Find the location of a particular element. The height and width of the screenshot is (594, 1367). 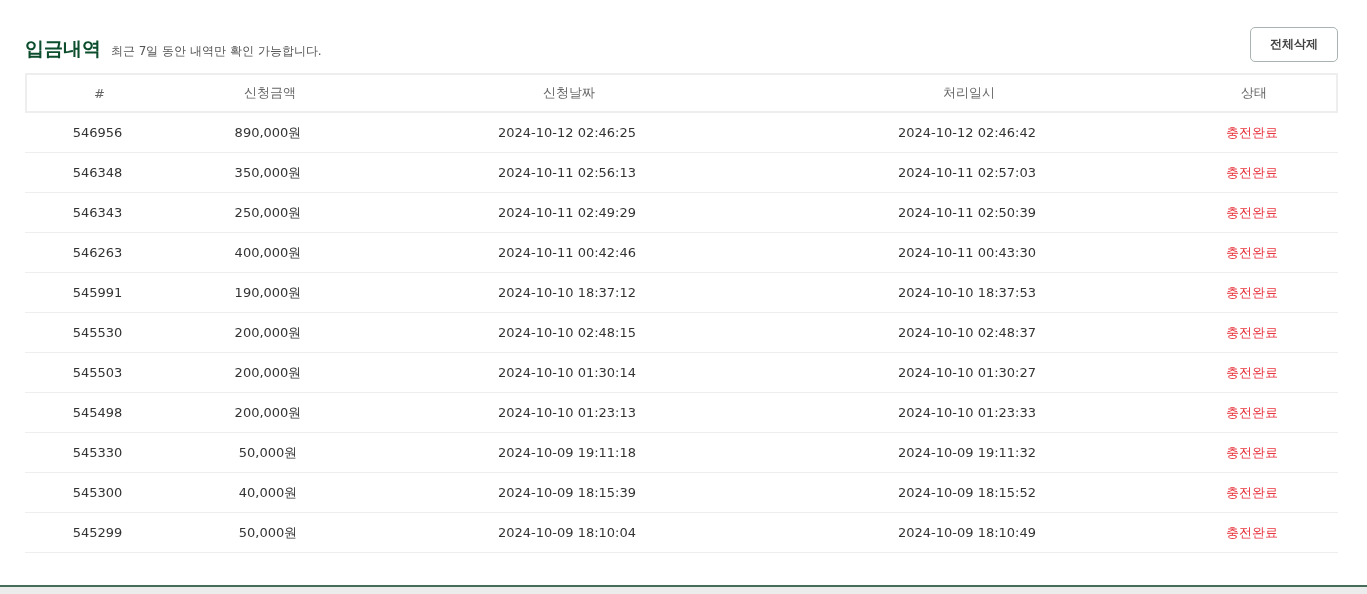

table-cell-text: 2024-10-11 02:49:29 is located at coordinates (567, 212).